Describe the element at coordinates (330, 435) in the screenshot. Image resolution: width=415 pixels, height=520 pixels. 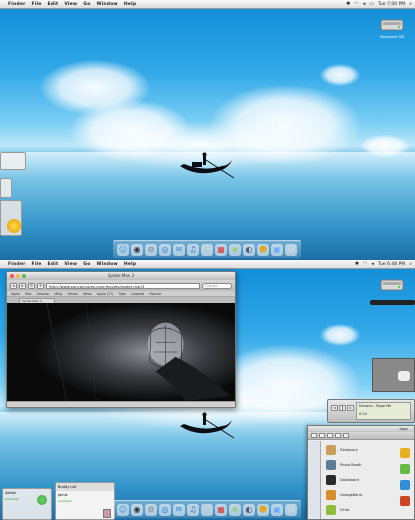
I see `icon-view-button` at that location.